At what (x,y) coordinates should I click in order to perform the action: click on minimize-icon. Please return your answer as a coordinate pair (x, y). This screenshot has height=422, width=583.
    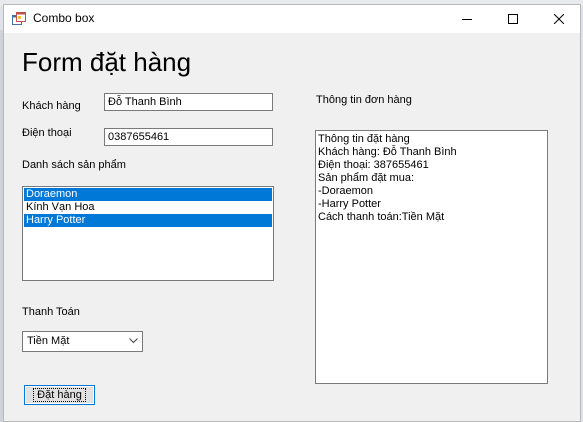
    Looking at the image, I should click on (467, 19).